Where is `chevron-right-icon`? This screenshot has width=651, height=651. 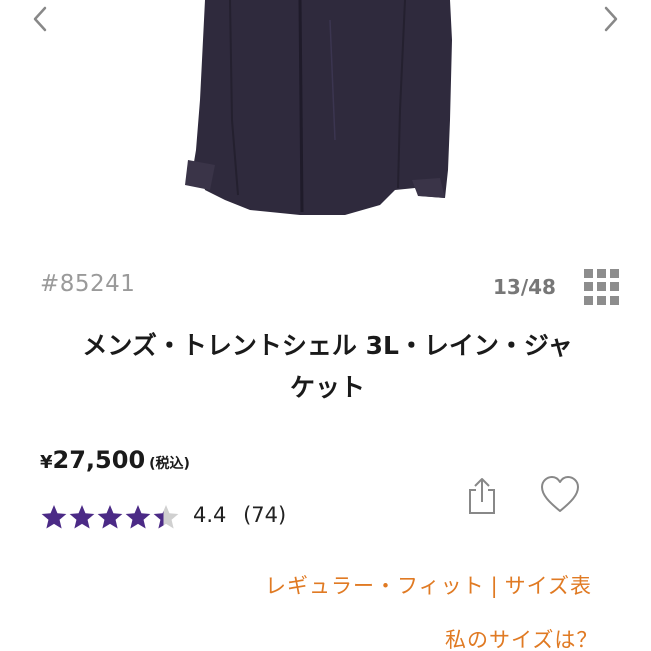
chevron-right-icon is located at coordinates (611, 19).